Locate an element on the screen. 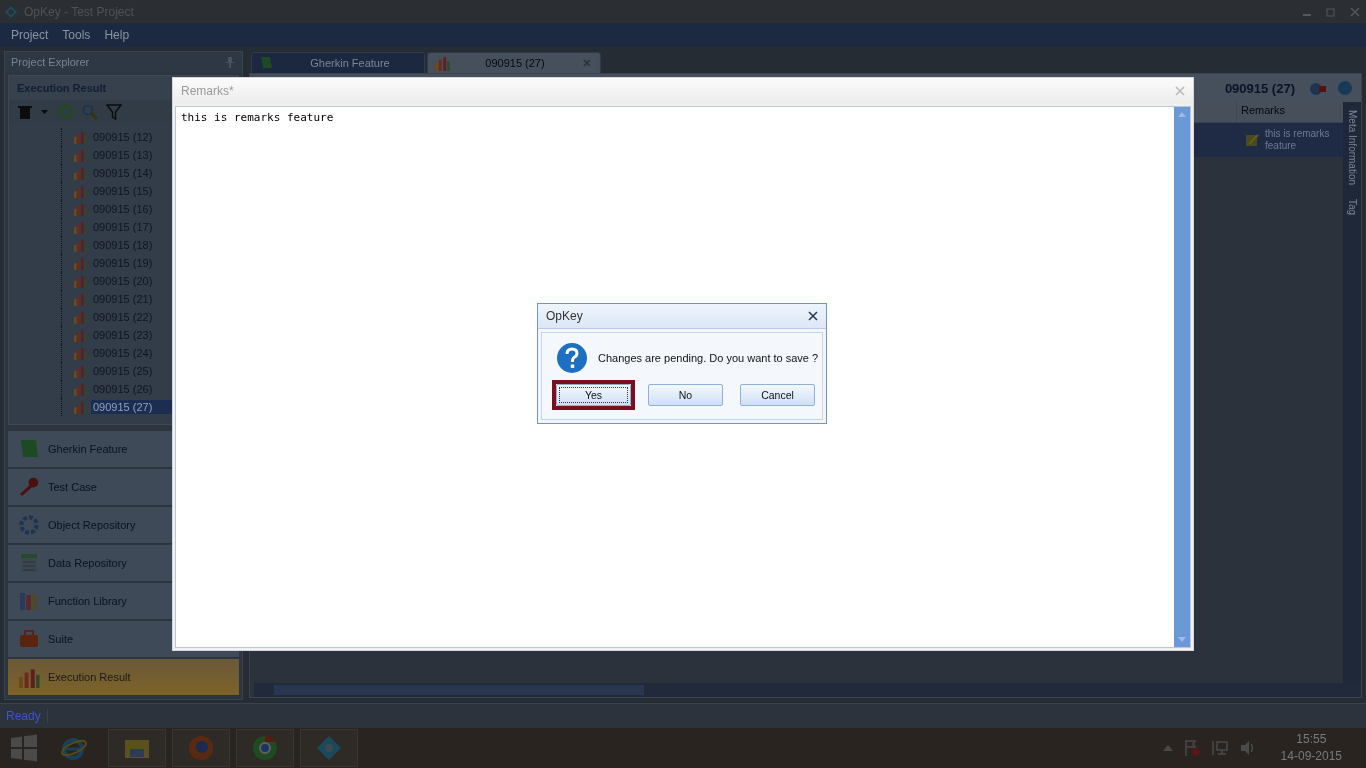  remarks-text: this is remarks feature is located at coordinates (257, 117).